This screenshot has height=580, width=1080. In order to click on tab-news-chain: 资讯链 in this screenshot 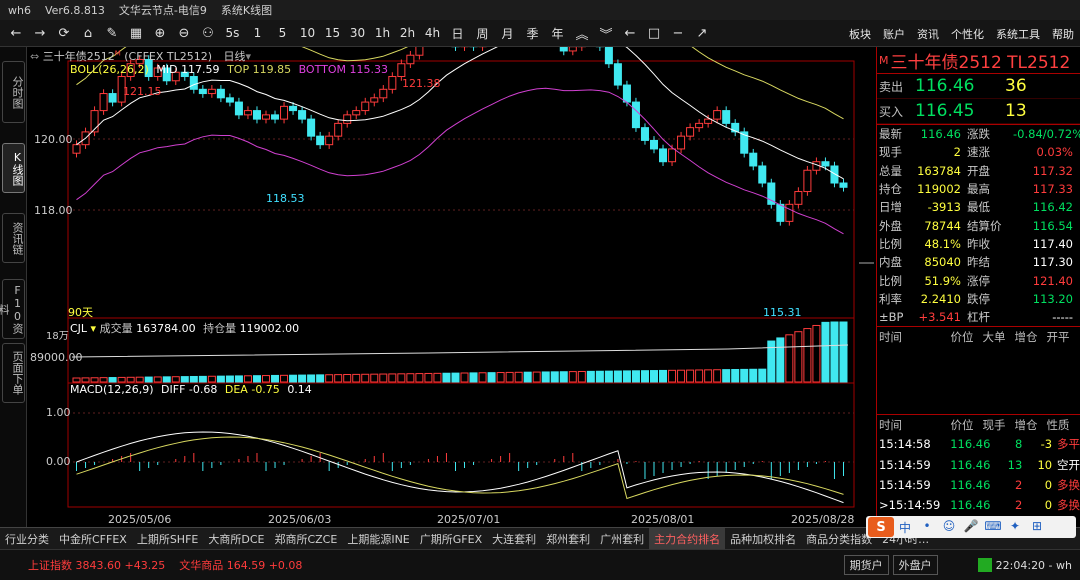, I will do `click(13, 238)`.